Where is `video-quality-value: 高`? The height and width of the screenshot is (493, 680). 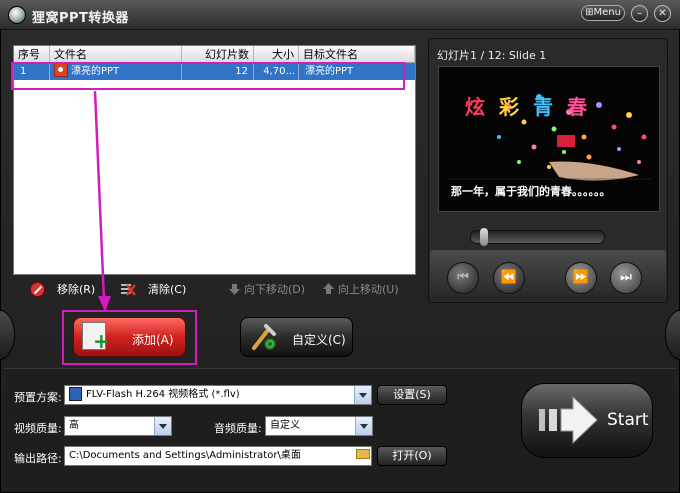 video-quality-value: 高 is located at coordinates (74, 425).